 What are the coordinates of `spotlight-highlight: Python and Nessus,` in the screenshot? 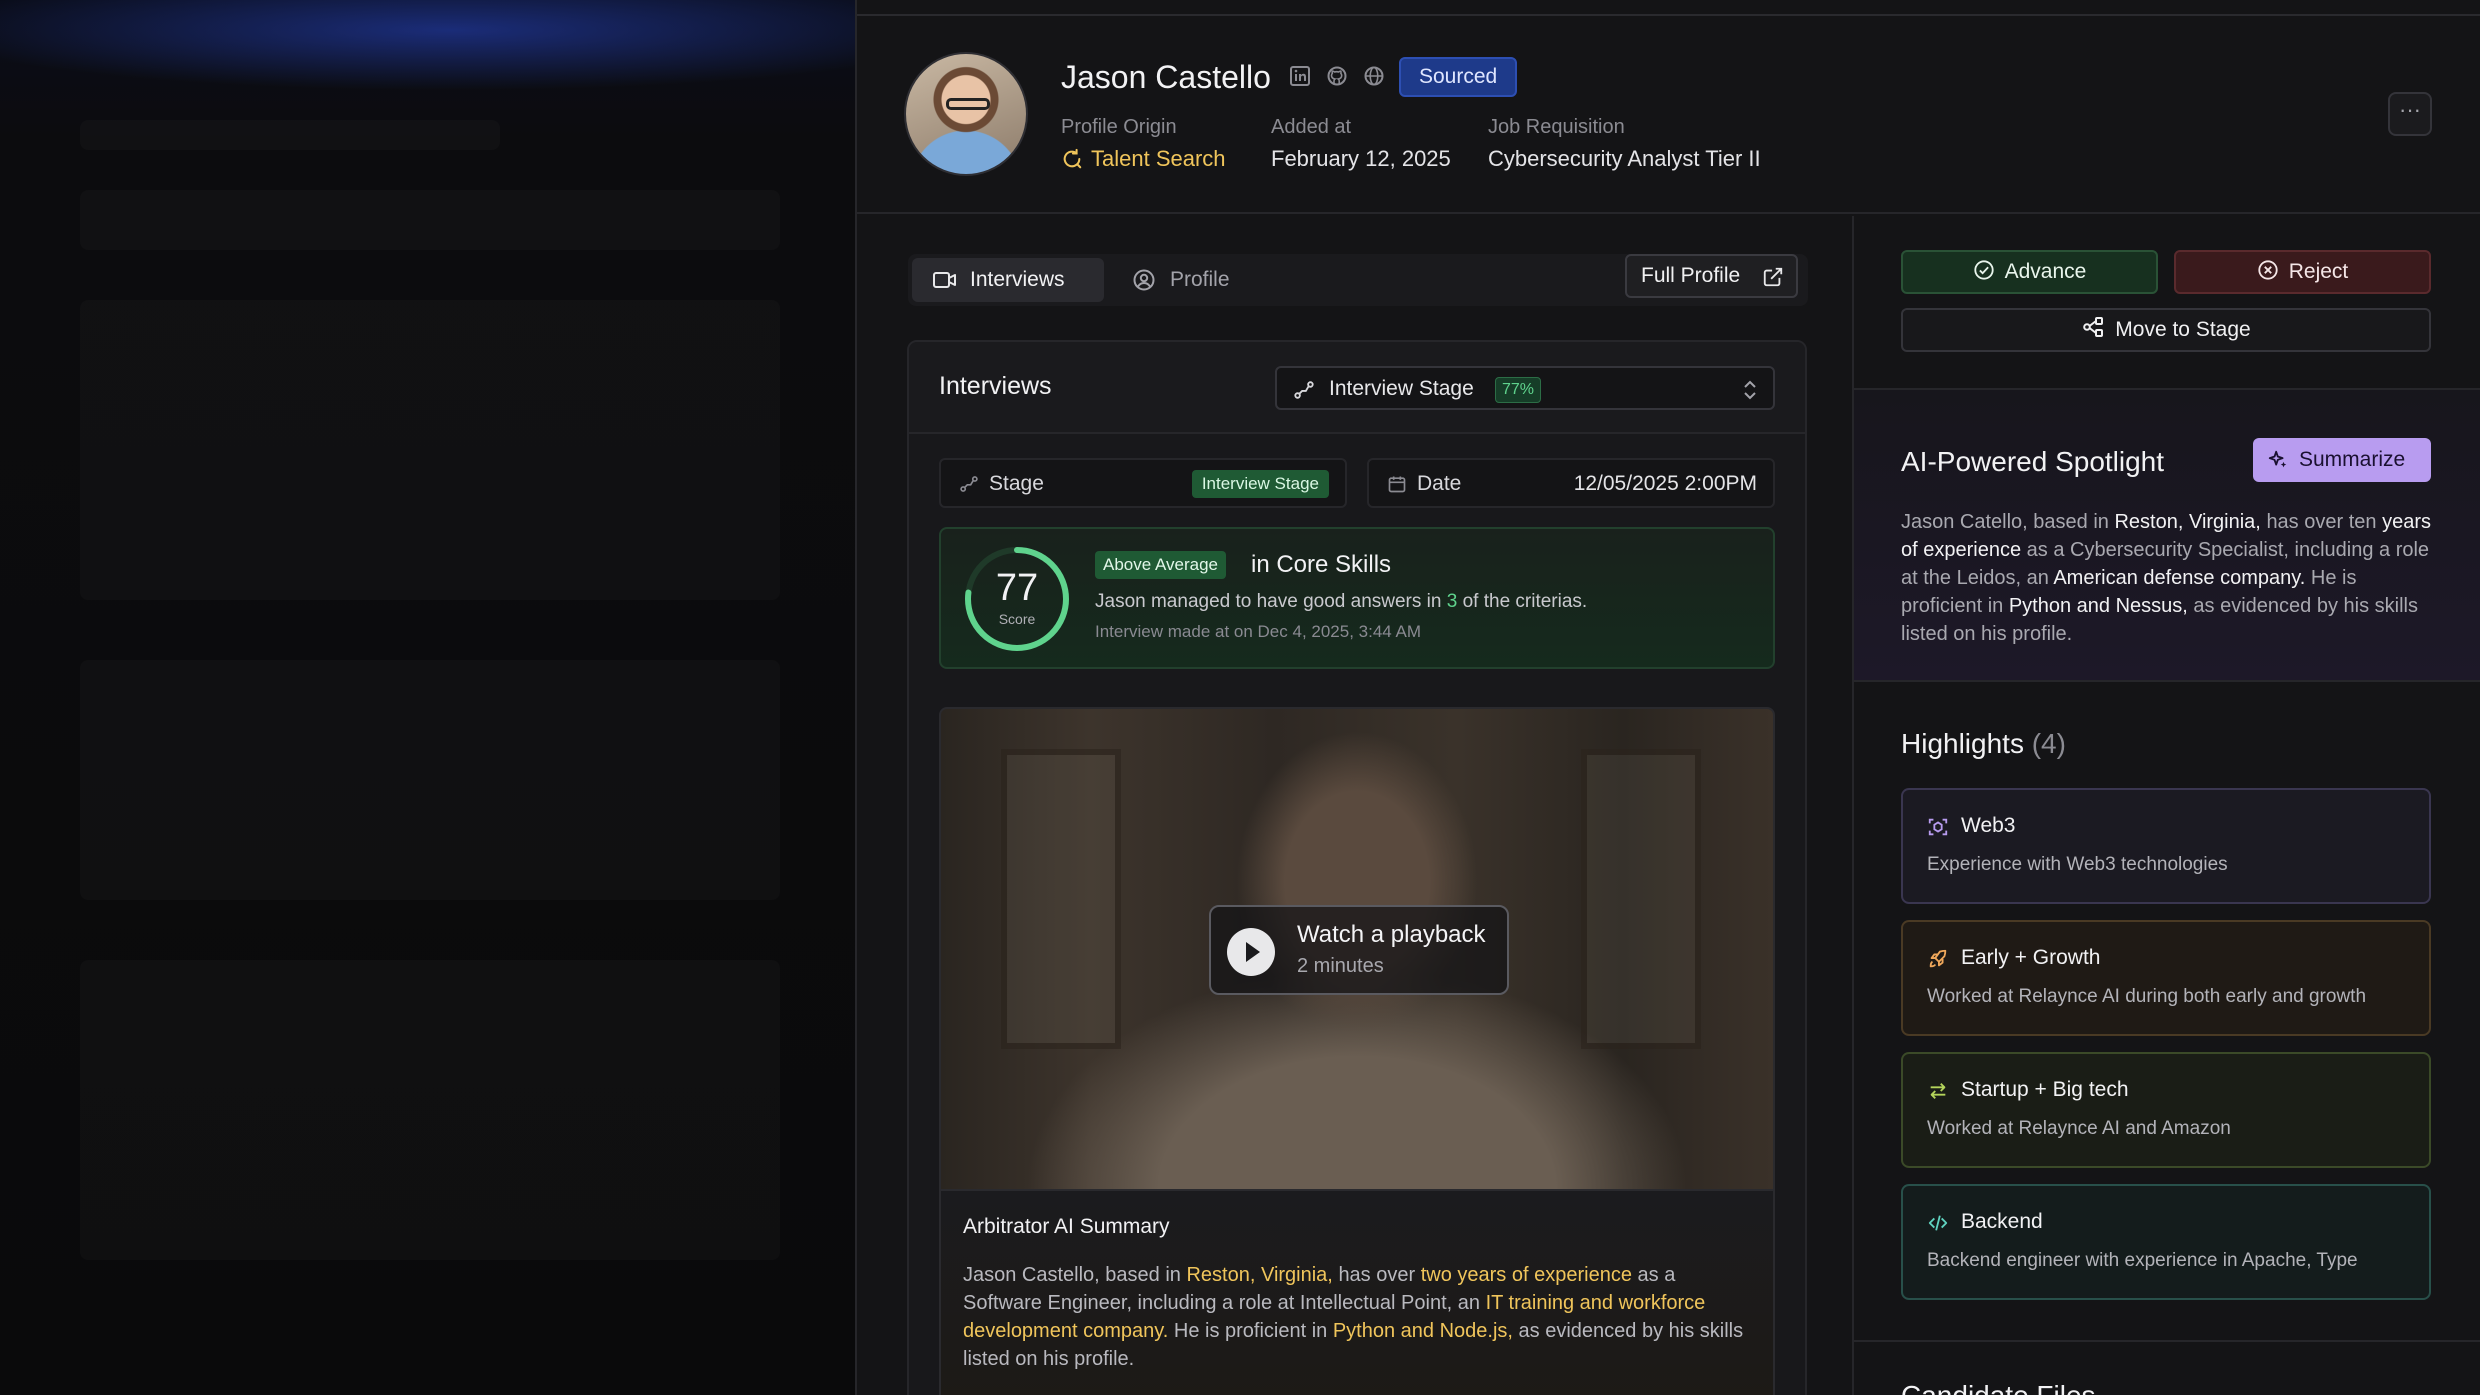 It's located at (2098, 606).